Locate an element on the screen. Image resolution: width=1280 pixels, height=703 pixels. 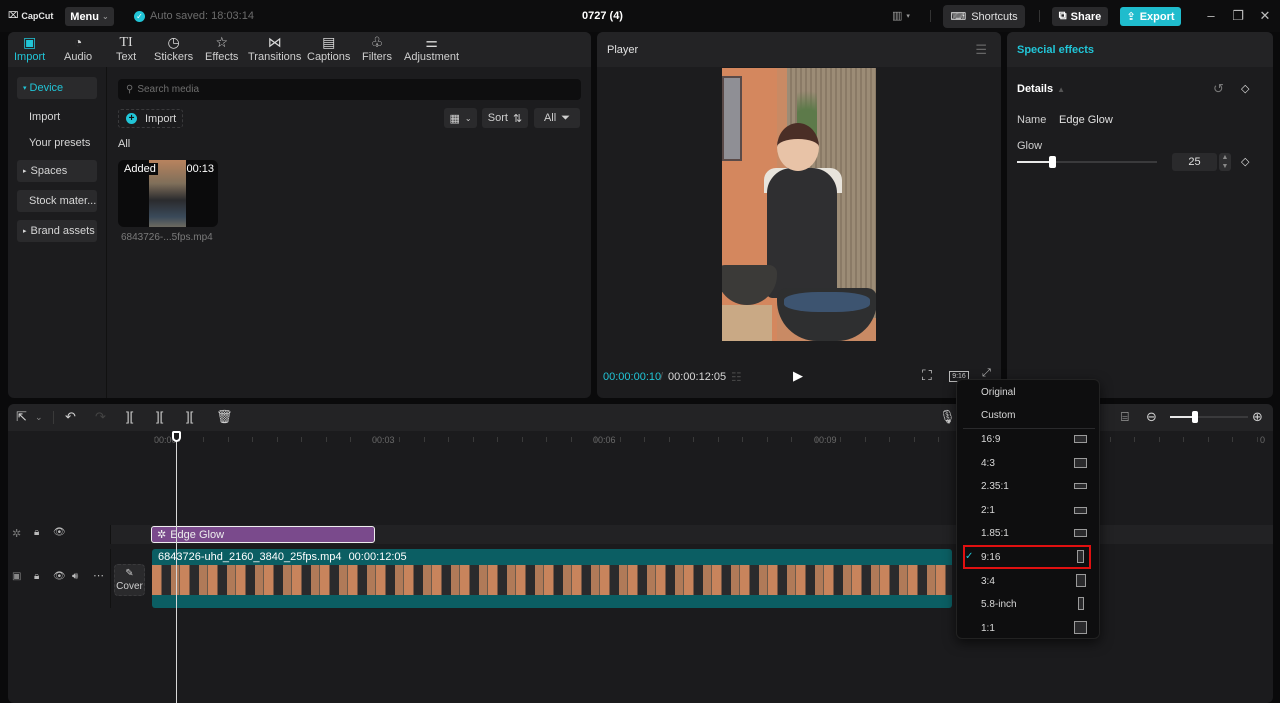
import-button: + Import is located at coordinates (150, 118).